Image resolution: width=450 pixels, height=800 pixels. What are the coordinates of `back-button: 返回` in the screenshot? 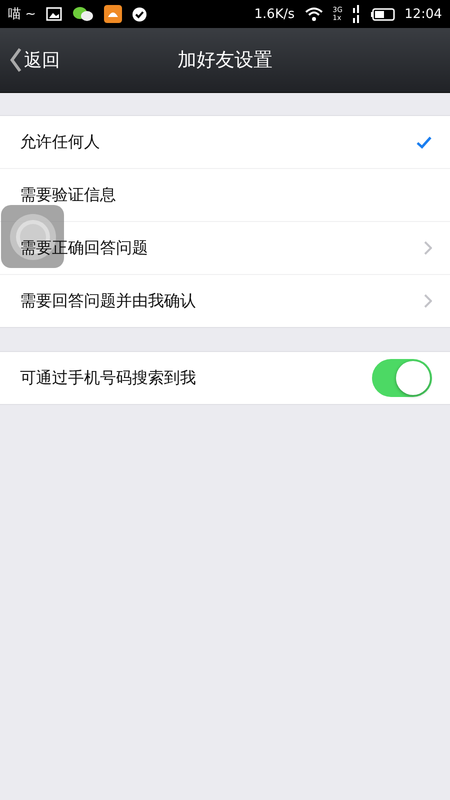 It's located at (35, 60).